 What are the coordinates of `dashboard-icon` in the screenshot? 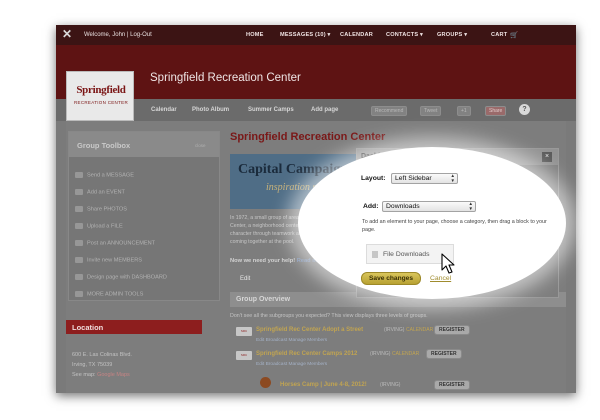 It's located at (79, 277).